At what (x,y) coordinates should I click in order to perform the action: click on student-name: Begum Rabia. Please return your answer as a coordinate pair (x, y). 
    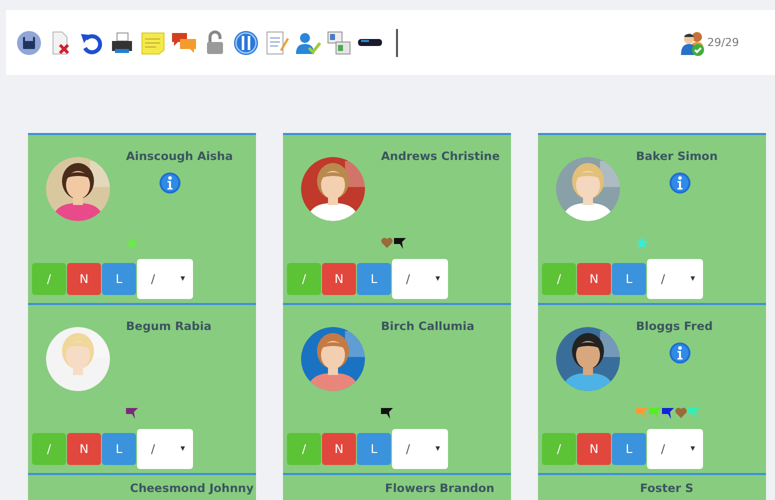
    Looking at the image, I should click on (169, 326).